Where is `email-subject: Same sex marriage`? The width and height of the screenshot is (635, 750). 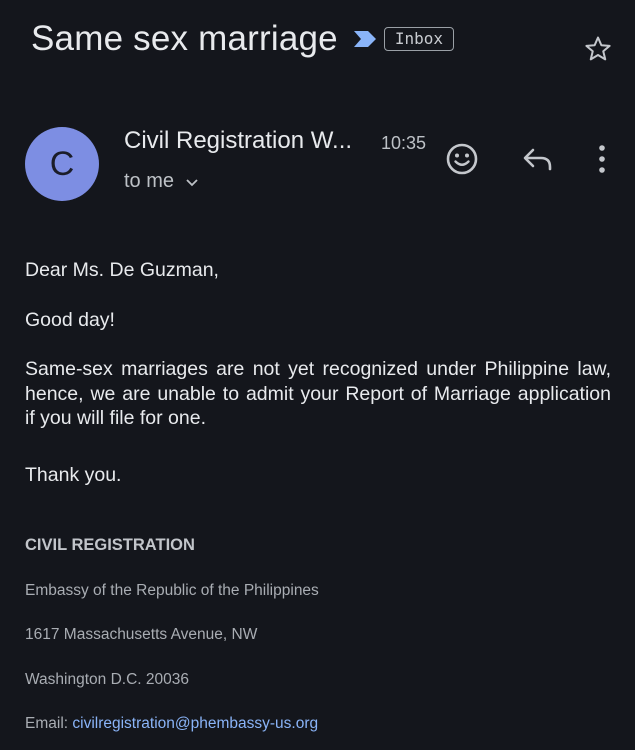
email-subject: Same sex marriage is located at coordinates (184, 38).